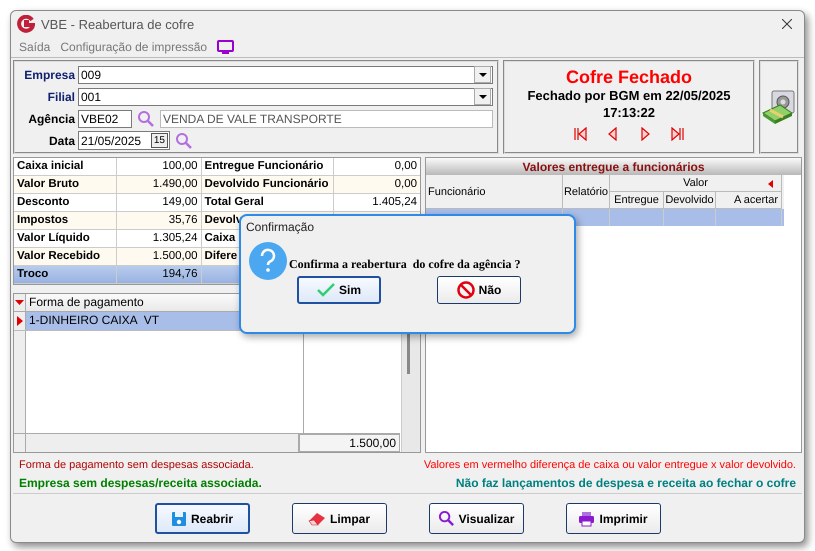 This screenshot has width=815, height=551. I want to click on menu-item: Configuração de impressão, so click(134, 47).